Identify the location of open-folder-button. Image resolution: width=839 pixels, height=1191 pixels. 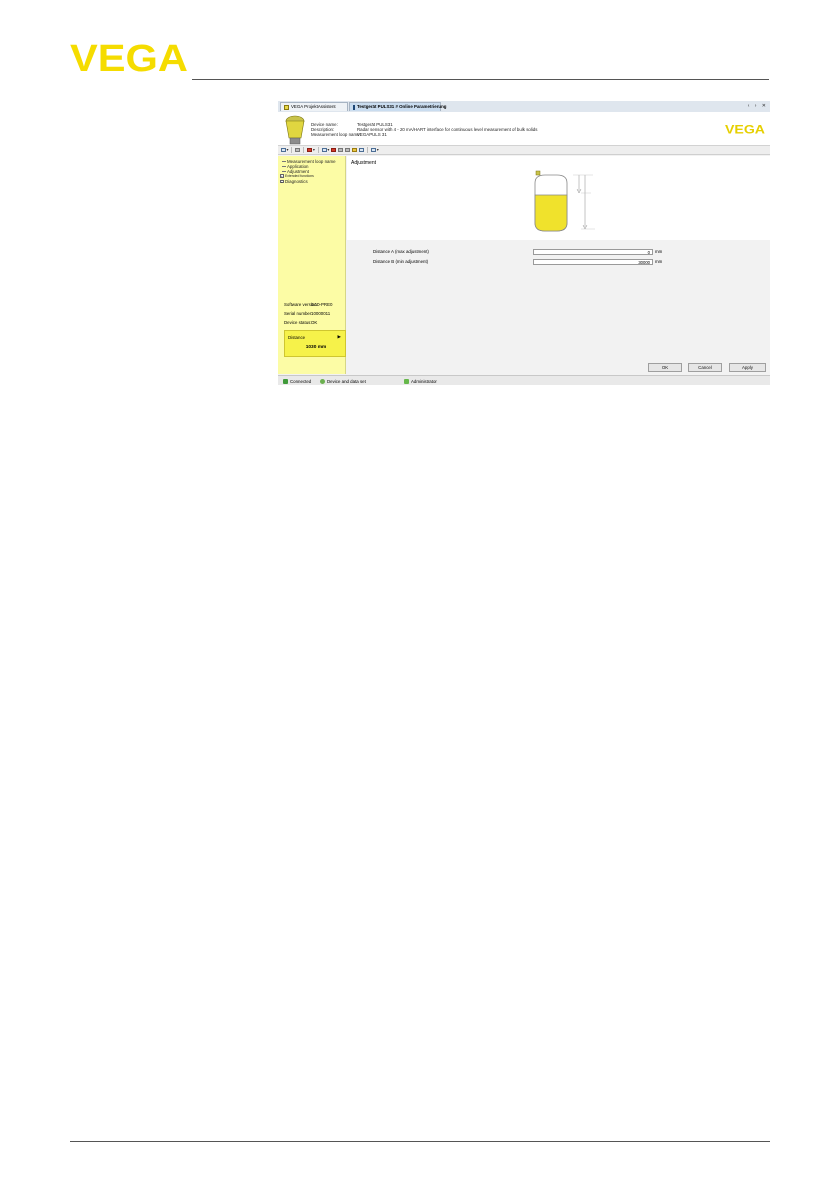
(355, 150).